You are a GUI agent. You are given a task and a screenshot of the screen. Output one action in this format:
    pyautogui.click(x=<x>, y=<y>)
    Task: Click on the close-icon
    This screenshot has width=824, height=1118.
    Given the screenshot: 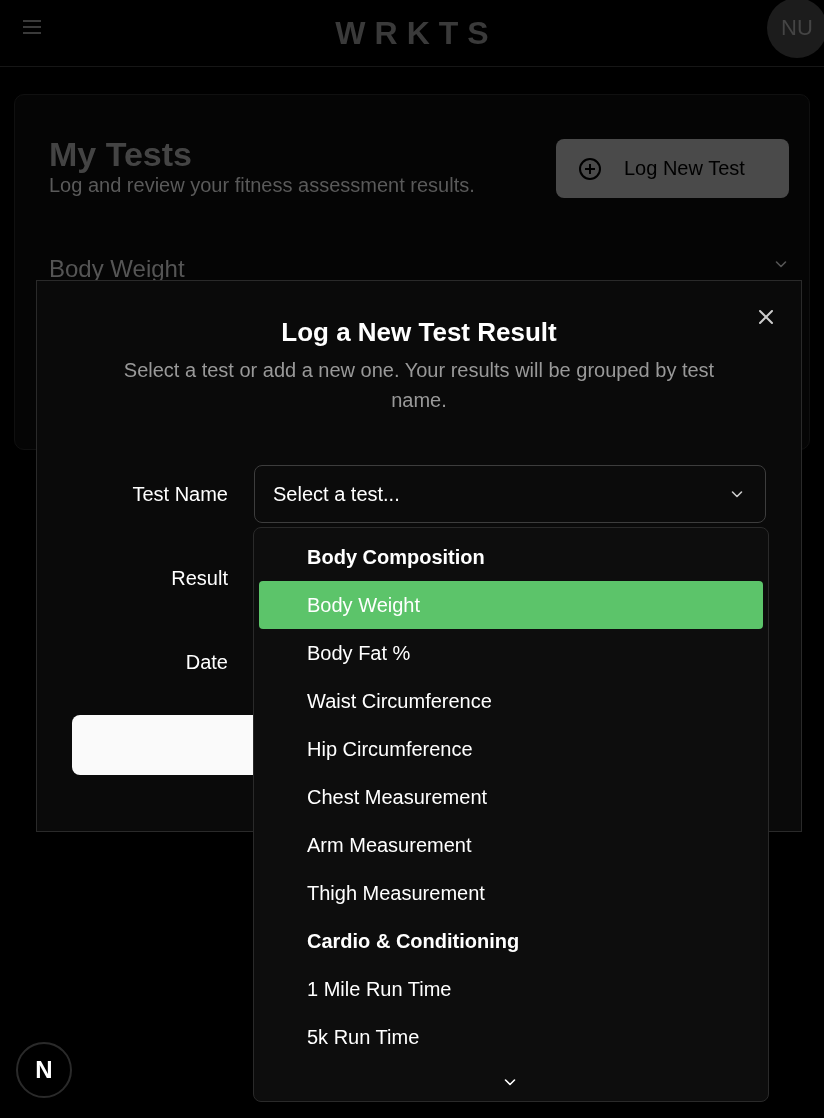 What is the action you would take?
    pyautogui.click(x=766, y=317)
    